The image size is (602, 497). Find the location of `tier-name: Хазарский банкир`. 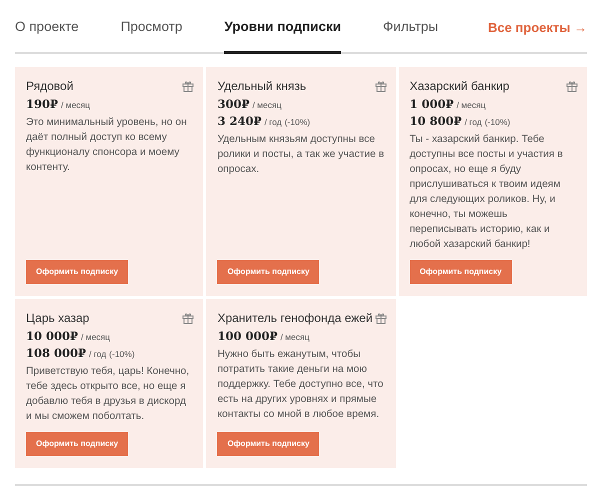

tier-name: Хазарский банкир is located at coordinates (460, 86).